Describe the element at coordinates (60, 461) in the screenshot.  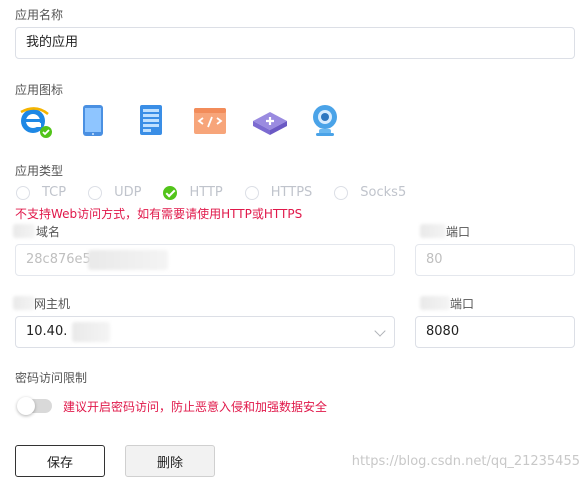
I see `save-button: 保存` at that location.